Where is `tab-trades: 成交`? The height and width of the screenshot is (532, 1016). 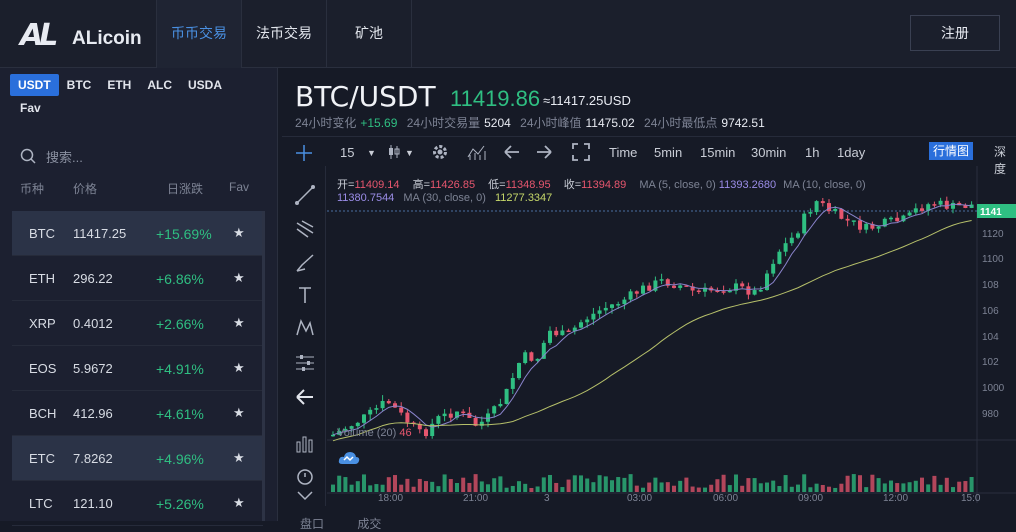 tab-trades: 成交 is located at coordinates (369, 524).